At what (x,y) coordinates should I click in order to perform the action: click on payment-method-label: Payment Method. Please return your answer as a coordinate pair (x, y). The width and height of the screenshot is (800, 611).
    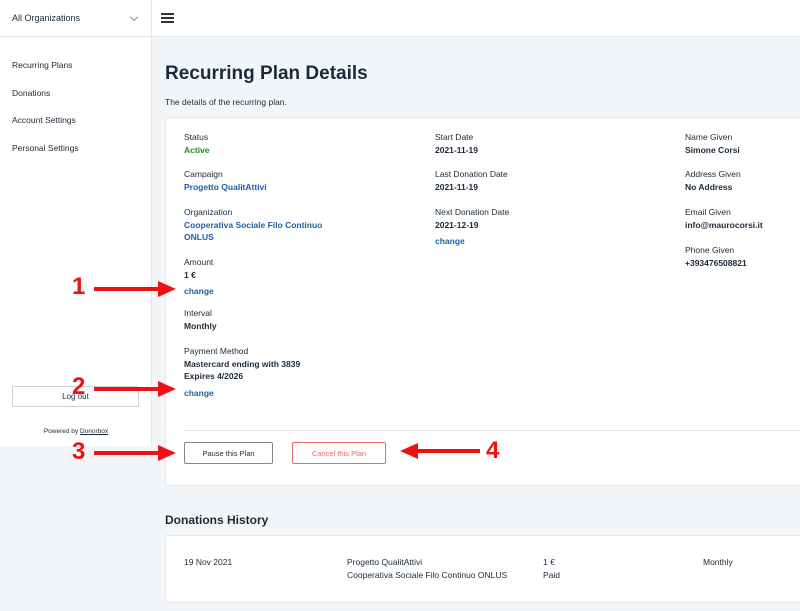
    Looking at the image, I should click on (216, 351).